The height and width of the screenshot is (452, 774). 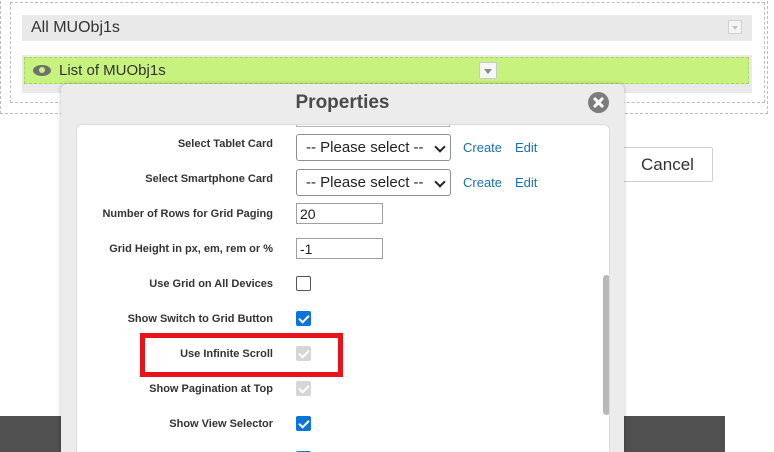 I want to click on tablet-card-select: -- Please select --, so click(x=373, y=147).